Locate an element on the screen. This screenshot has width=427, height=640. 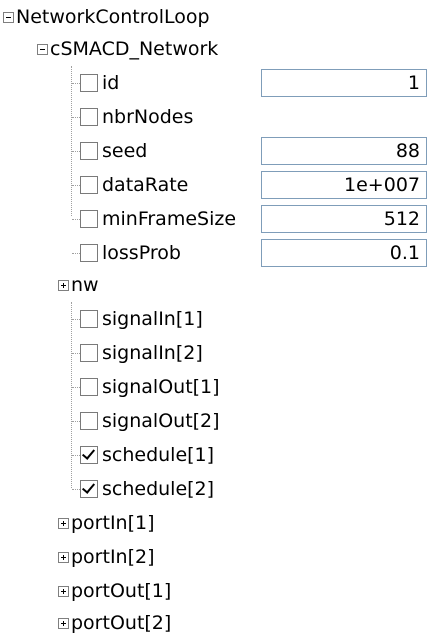
param-row-seed: seed is located at coordinates (113, 151).